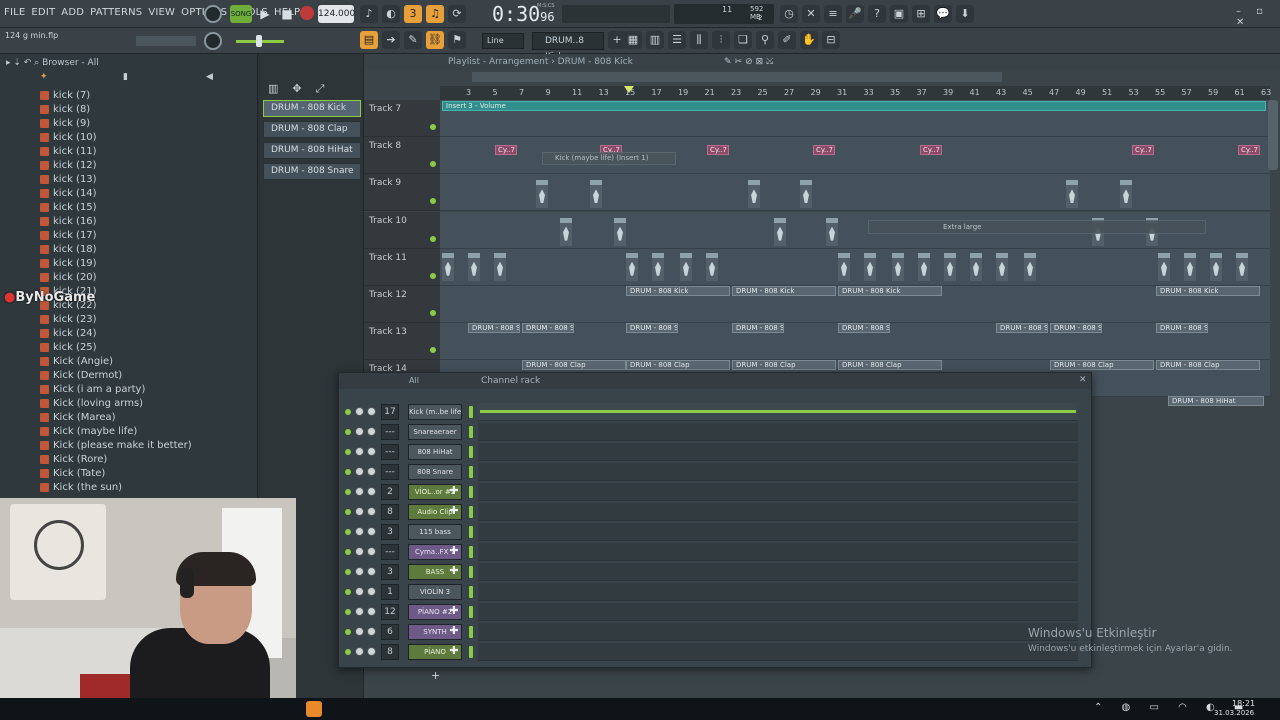  I want to click on channel-name-button: Snareaeraer, so click(435, 432).